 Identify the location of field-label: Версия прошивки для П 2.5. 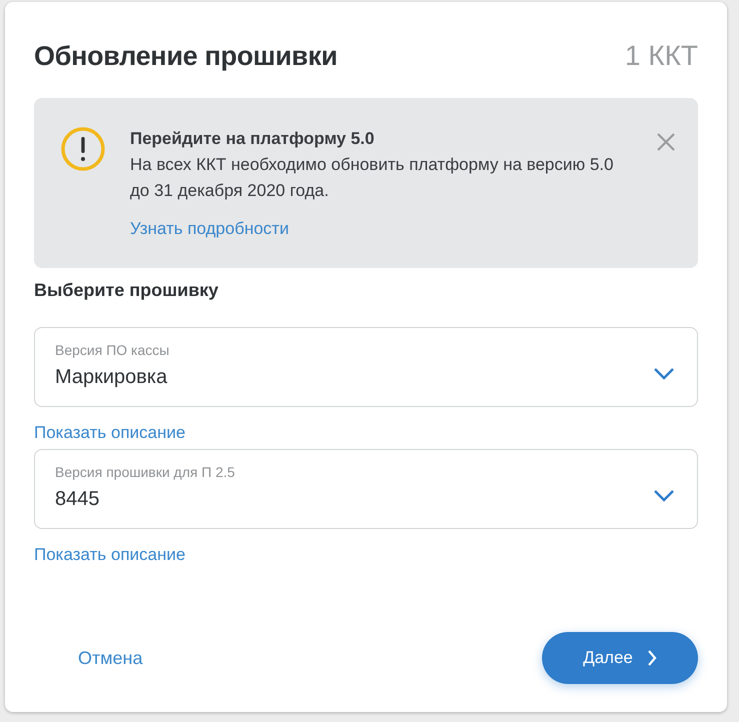
(145, 472).